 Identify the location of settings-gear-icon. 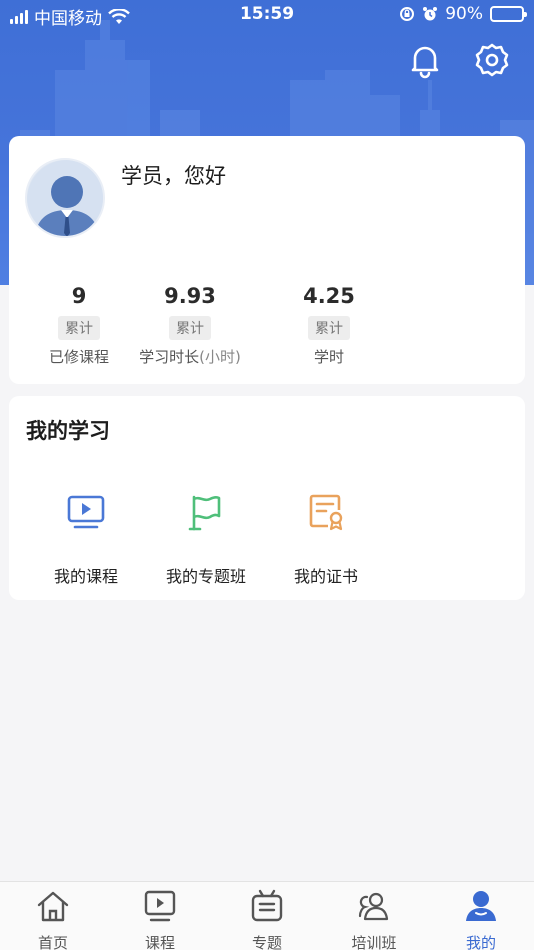
(492, 60).